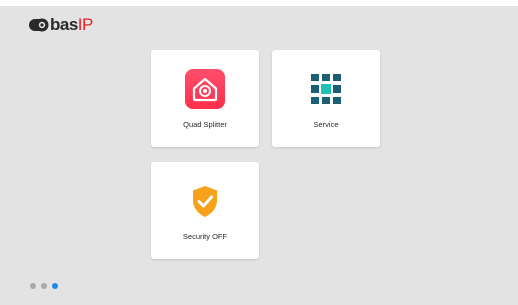  What do you see at coordinates (205, 236) in the screenshot?
I see `security-off-label: Security OFF` at bounding box center [205, 236].